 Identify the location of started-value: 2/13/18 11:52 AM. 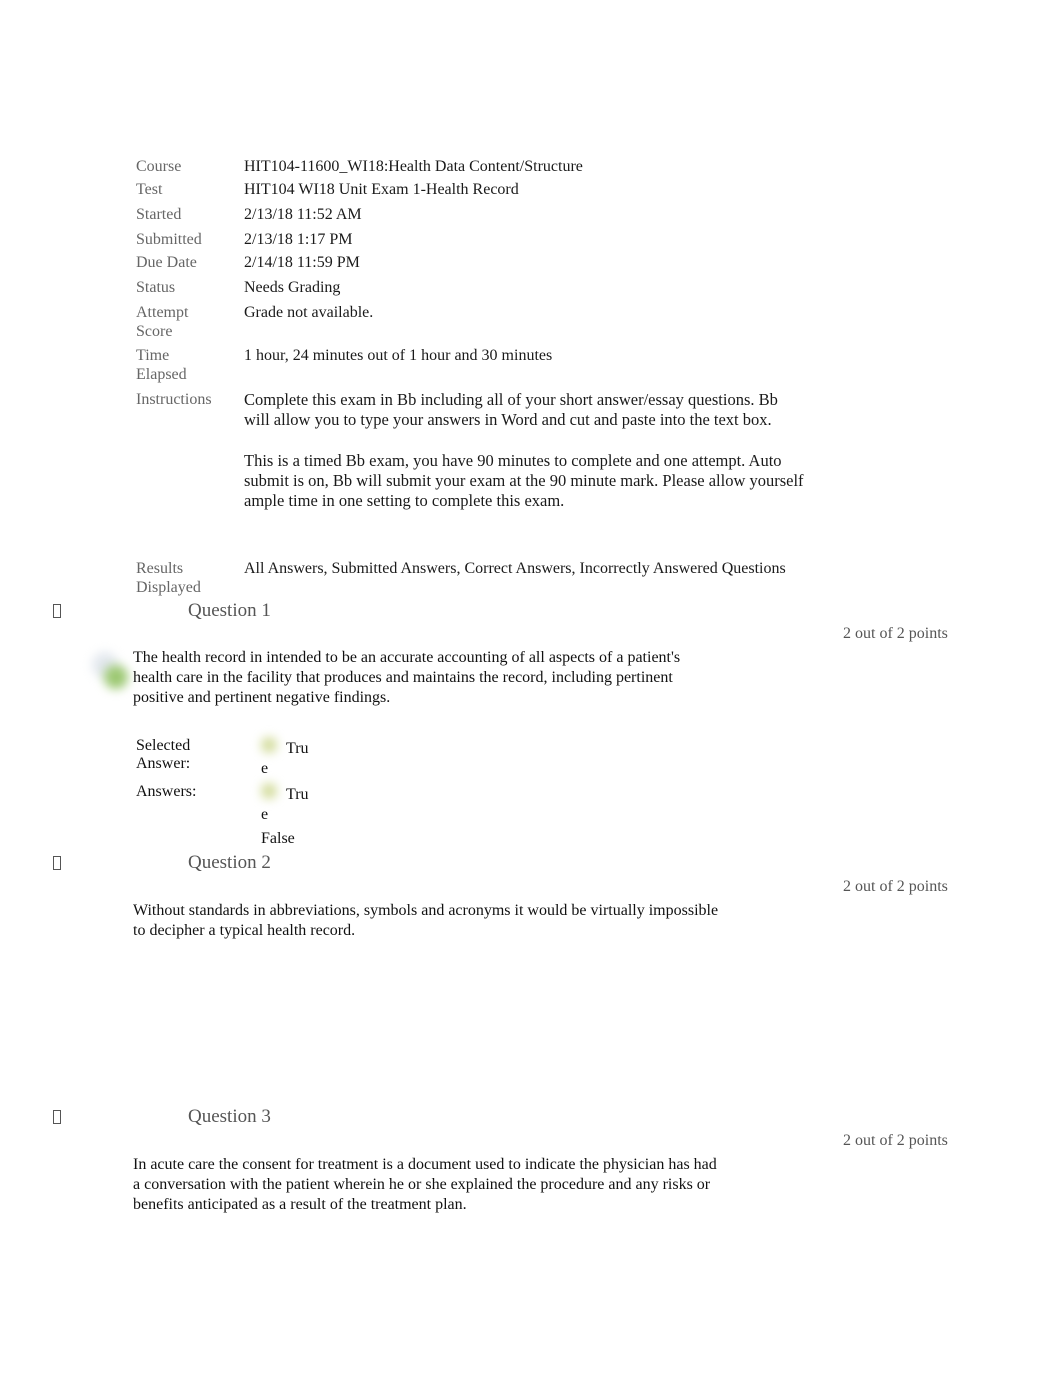
(303, 214).